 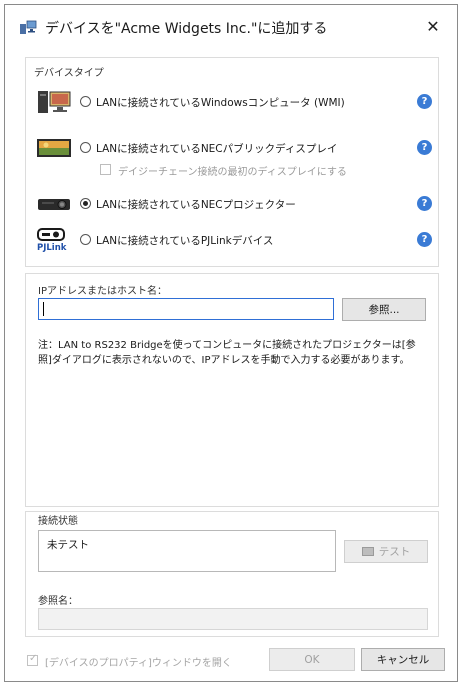 I want to click on display-icon, so click(x=54, y=148).